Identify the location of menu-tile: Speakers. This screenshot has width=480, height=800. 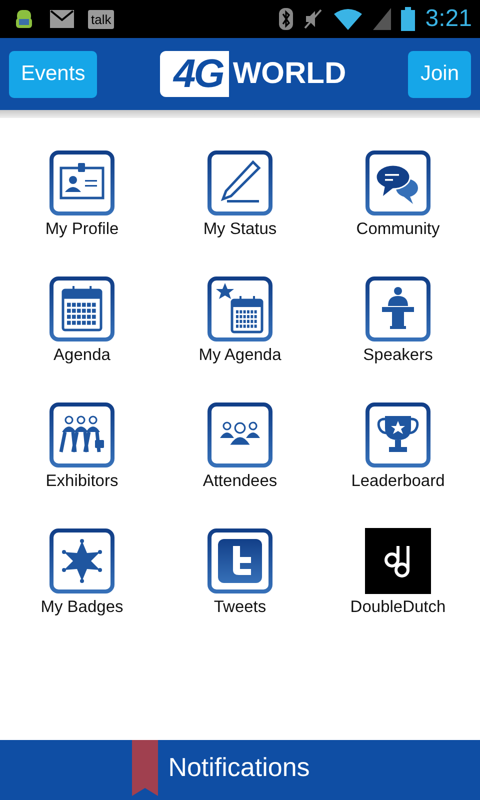
(398, 339).